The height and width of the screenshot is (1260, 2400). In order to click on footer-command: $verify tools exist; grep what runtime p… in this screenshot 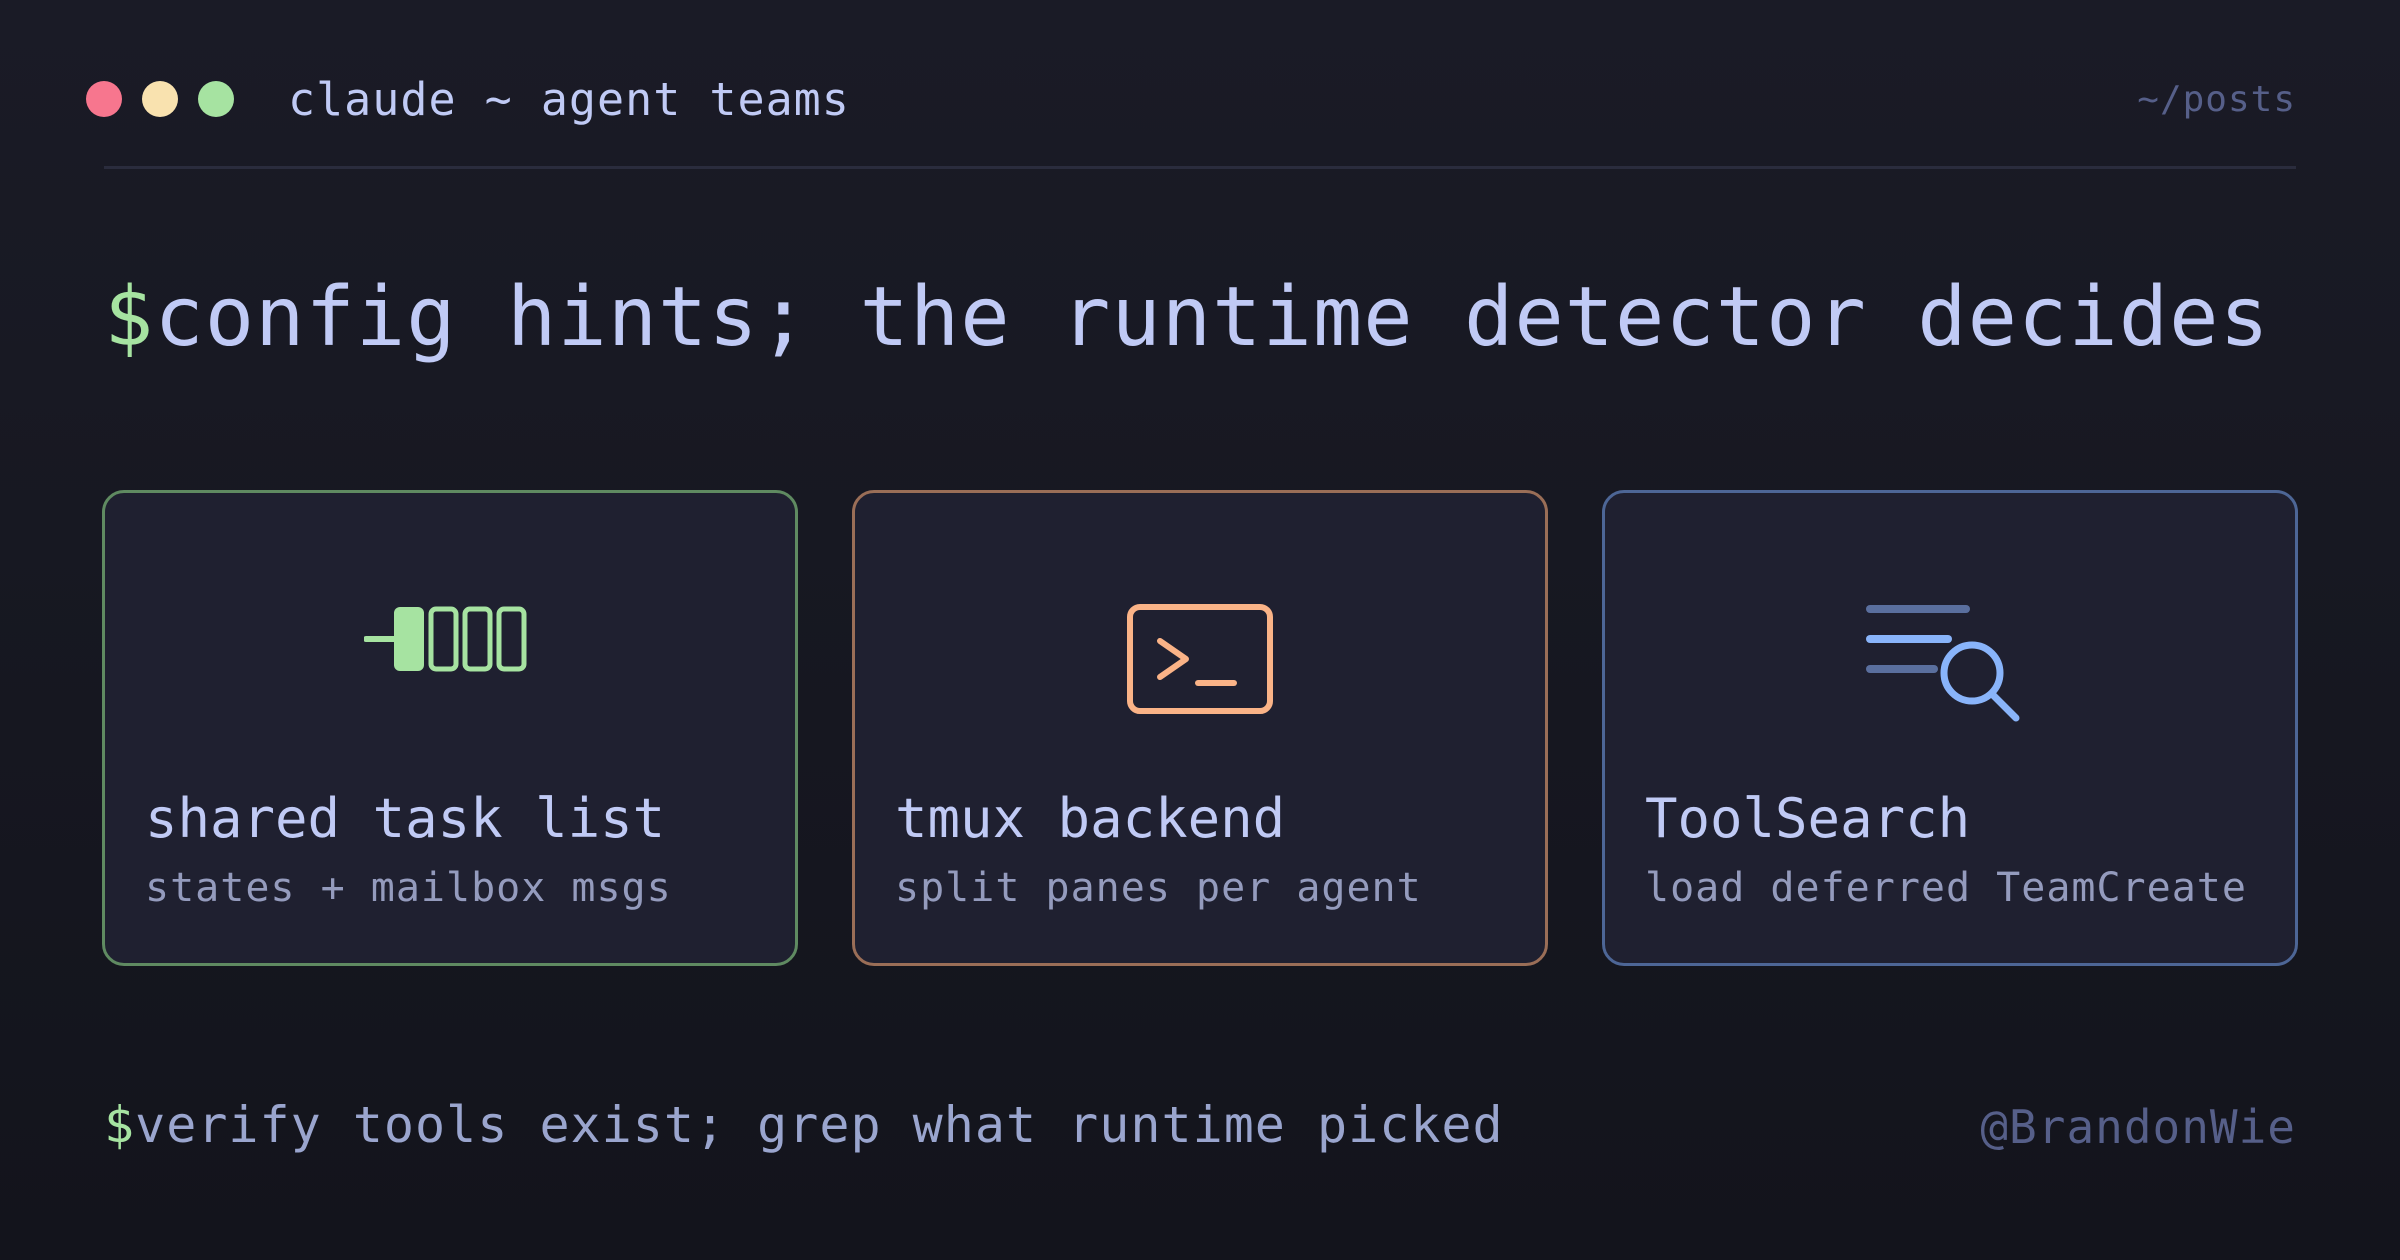, I will do `click(804, 1125)`.